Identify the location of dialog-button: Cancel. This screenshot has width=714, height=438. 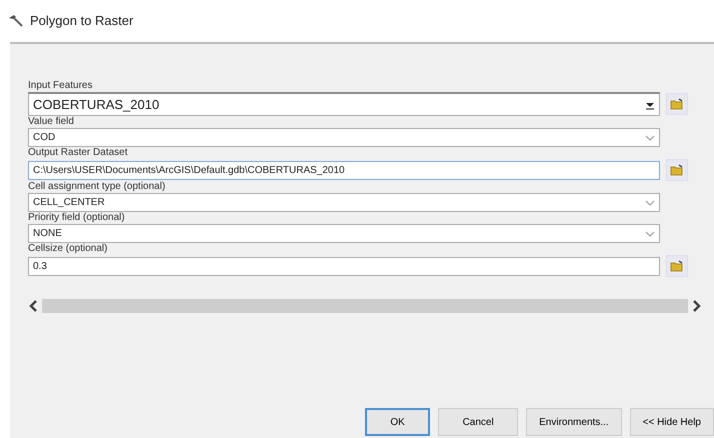
(478, 422).